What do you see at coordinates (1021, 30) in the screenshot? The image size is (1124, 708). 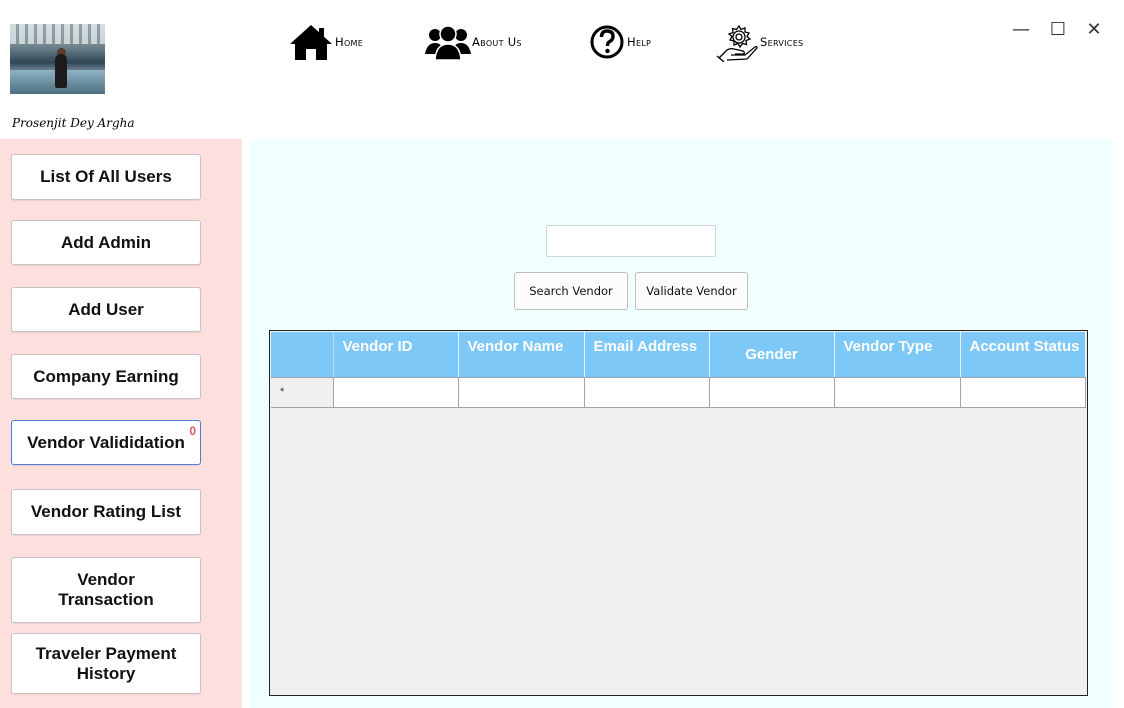 I see `minimize-button: —` at bounding box center [1021, 30].